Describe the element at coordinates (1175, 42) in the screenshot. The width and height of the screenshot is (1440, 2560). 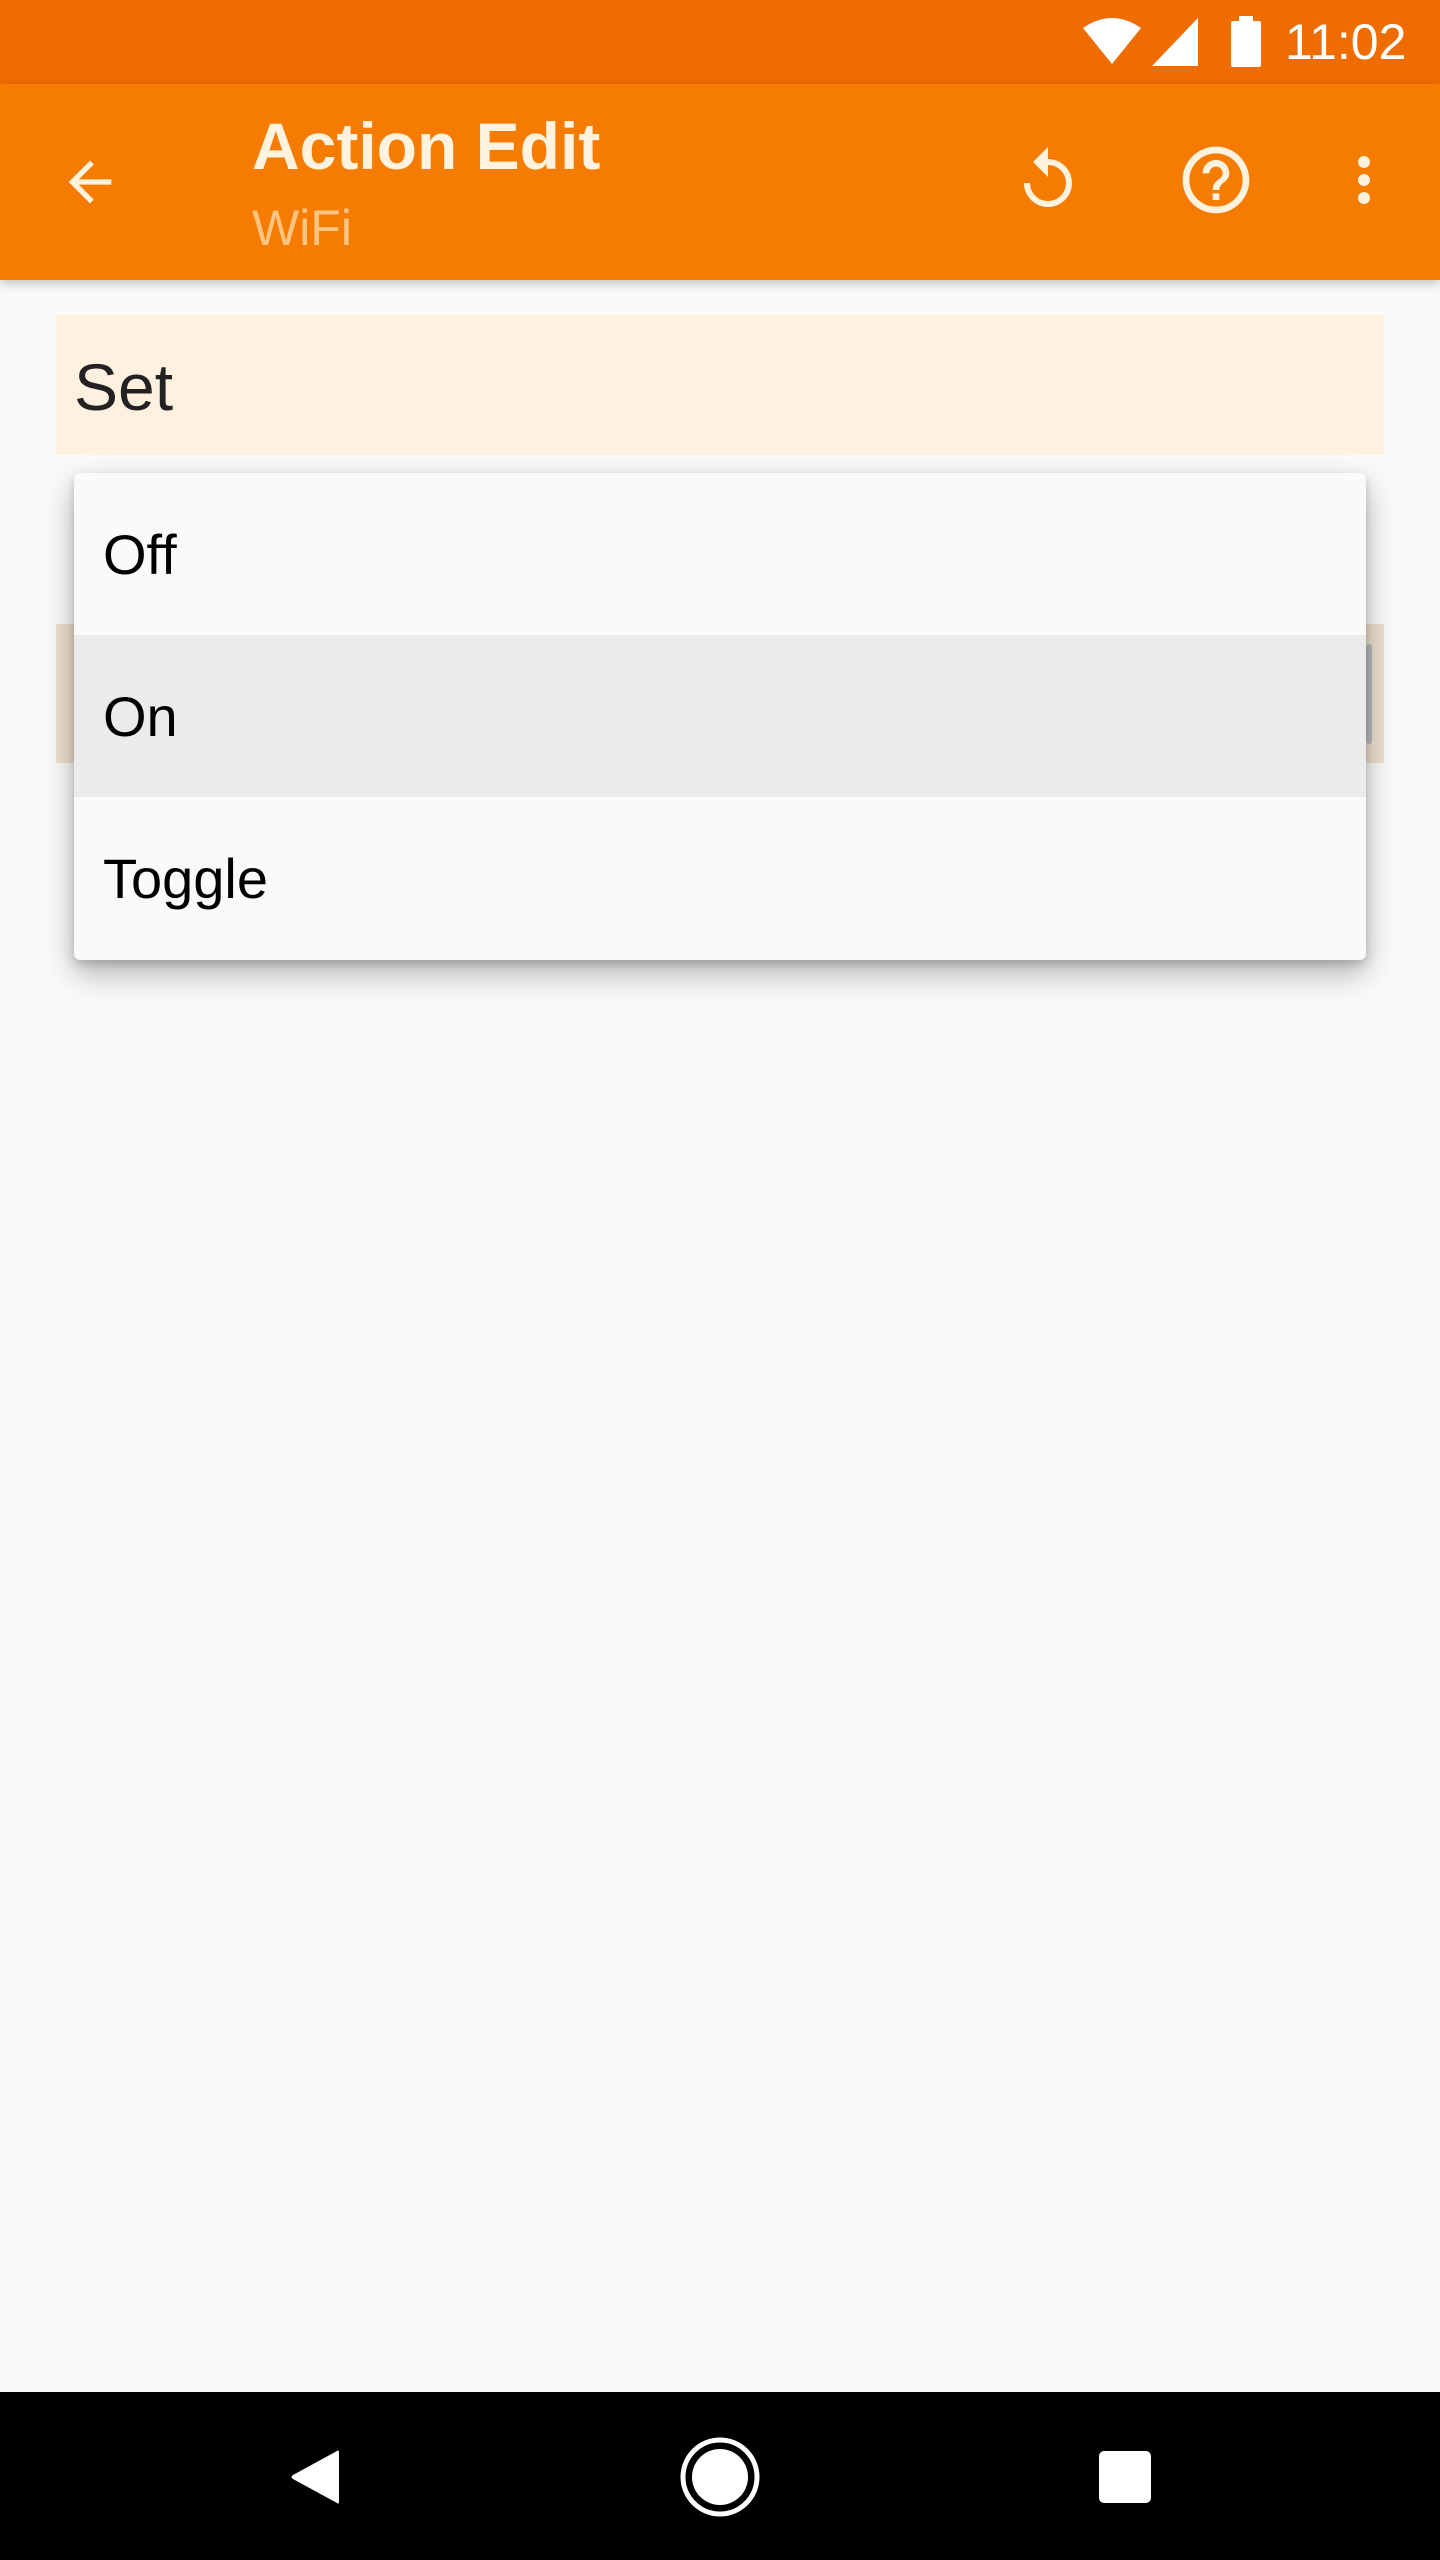
I see `cell-signal-icon` at that location.